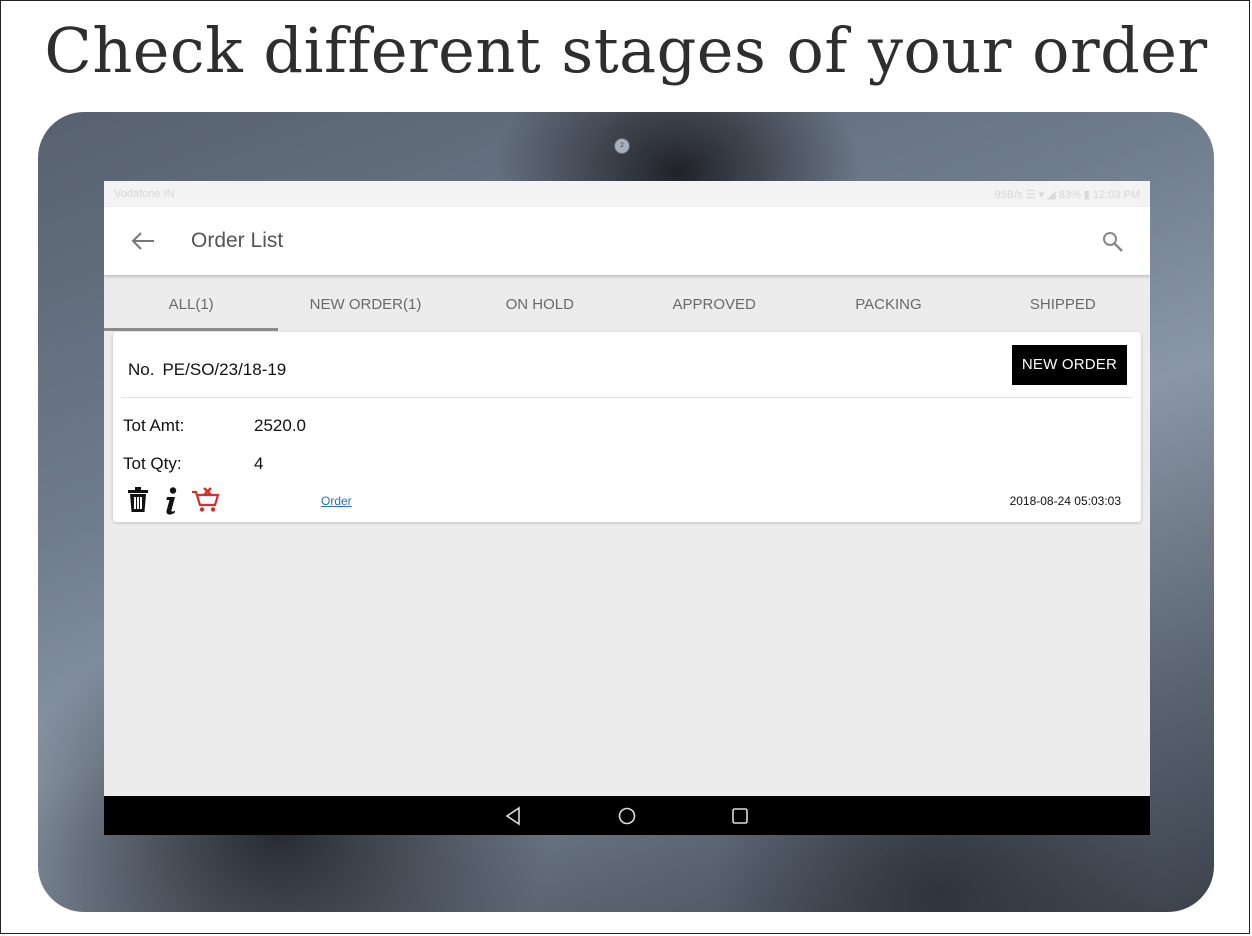 This screenshot has height=936, width=1252. Describe the element at coordinates (259, 463) in the screenshot. I see `total-qty-value: 4` at that location.